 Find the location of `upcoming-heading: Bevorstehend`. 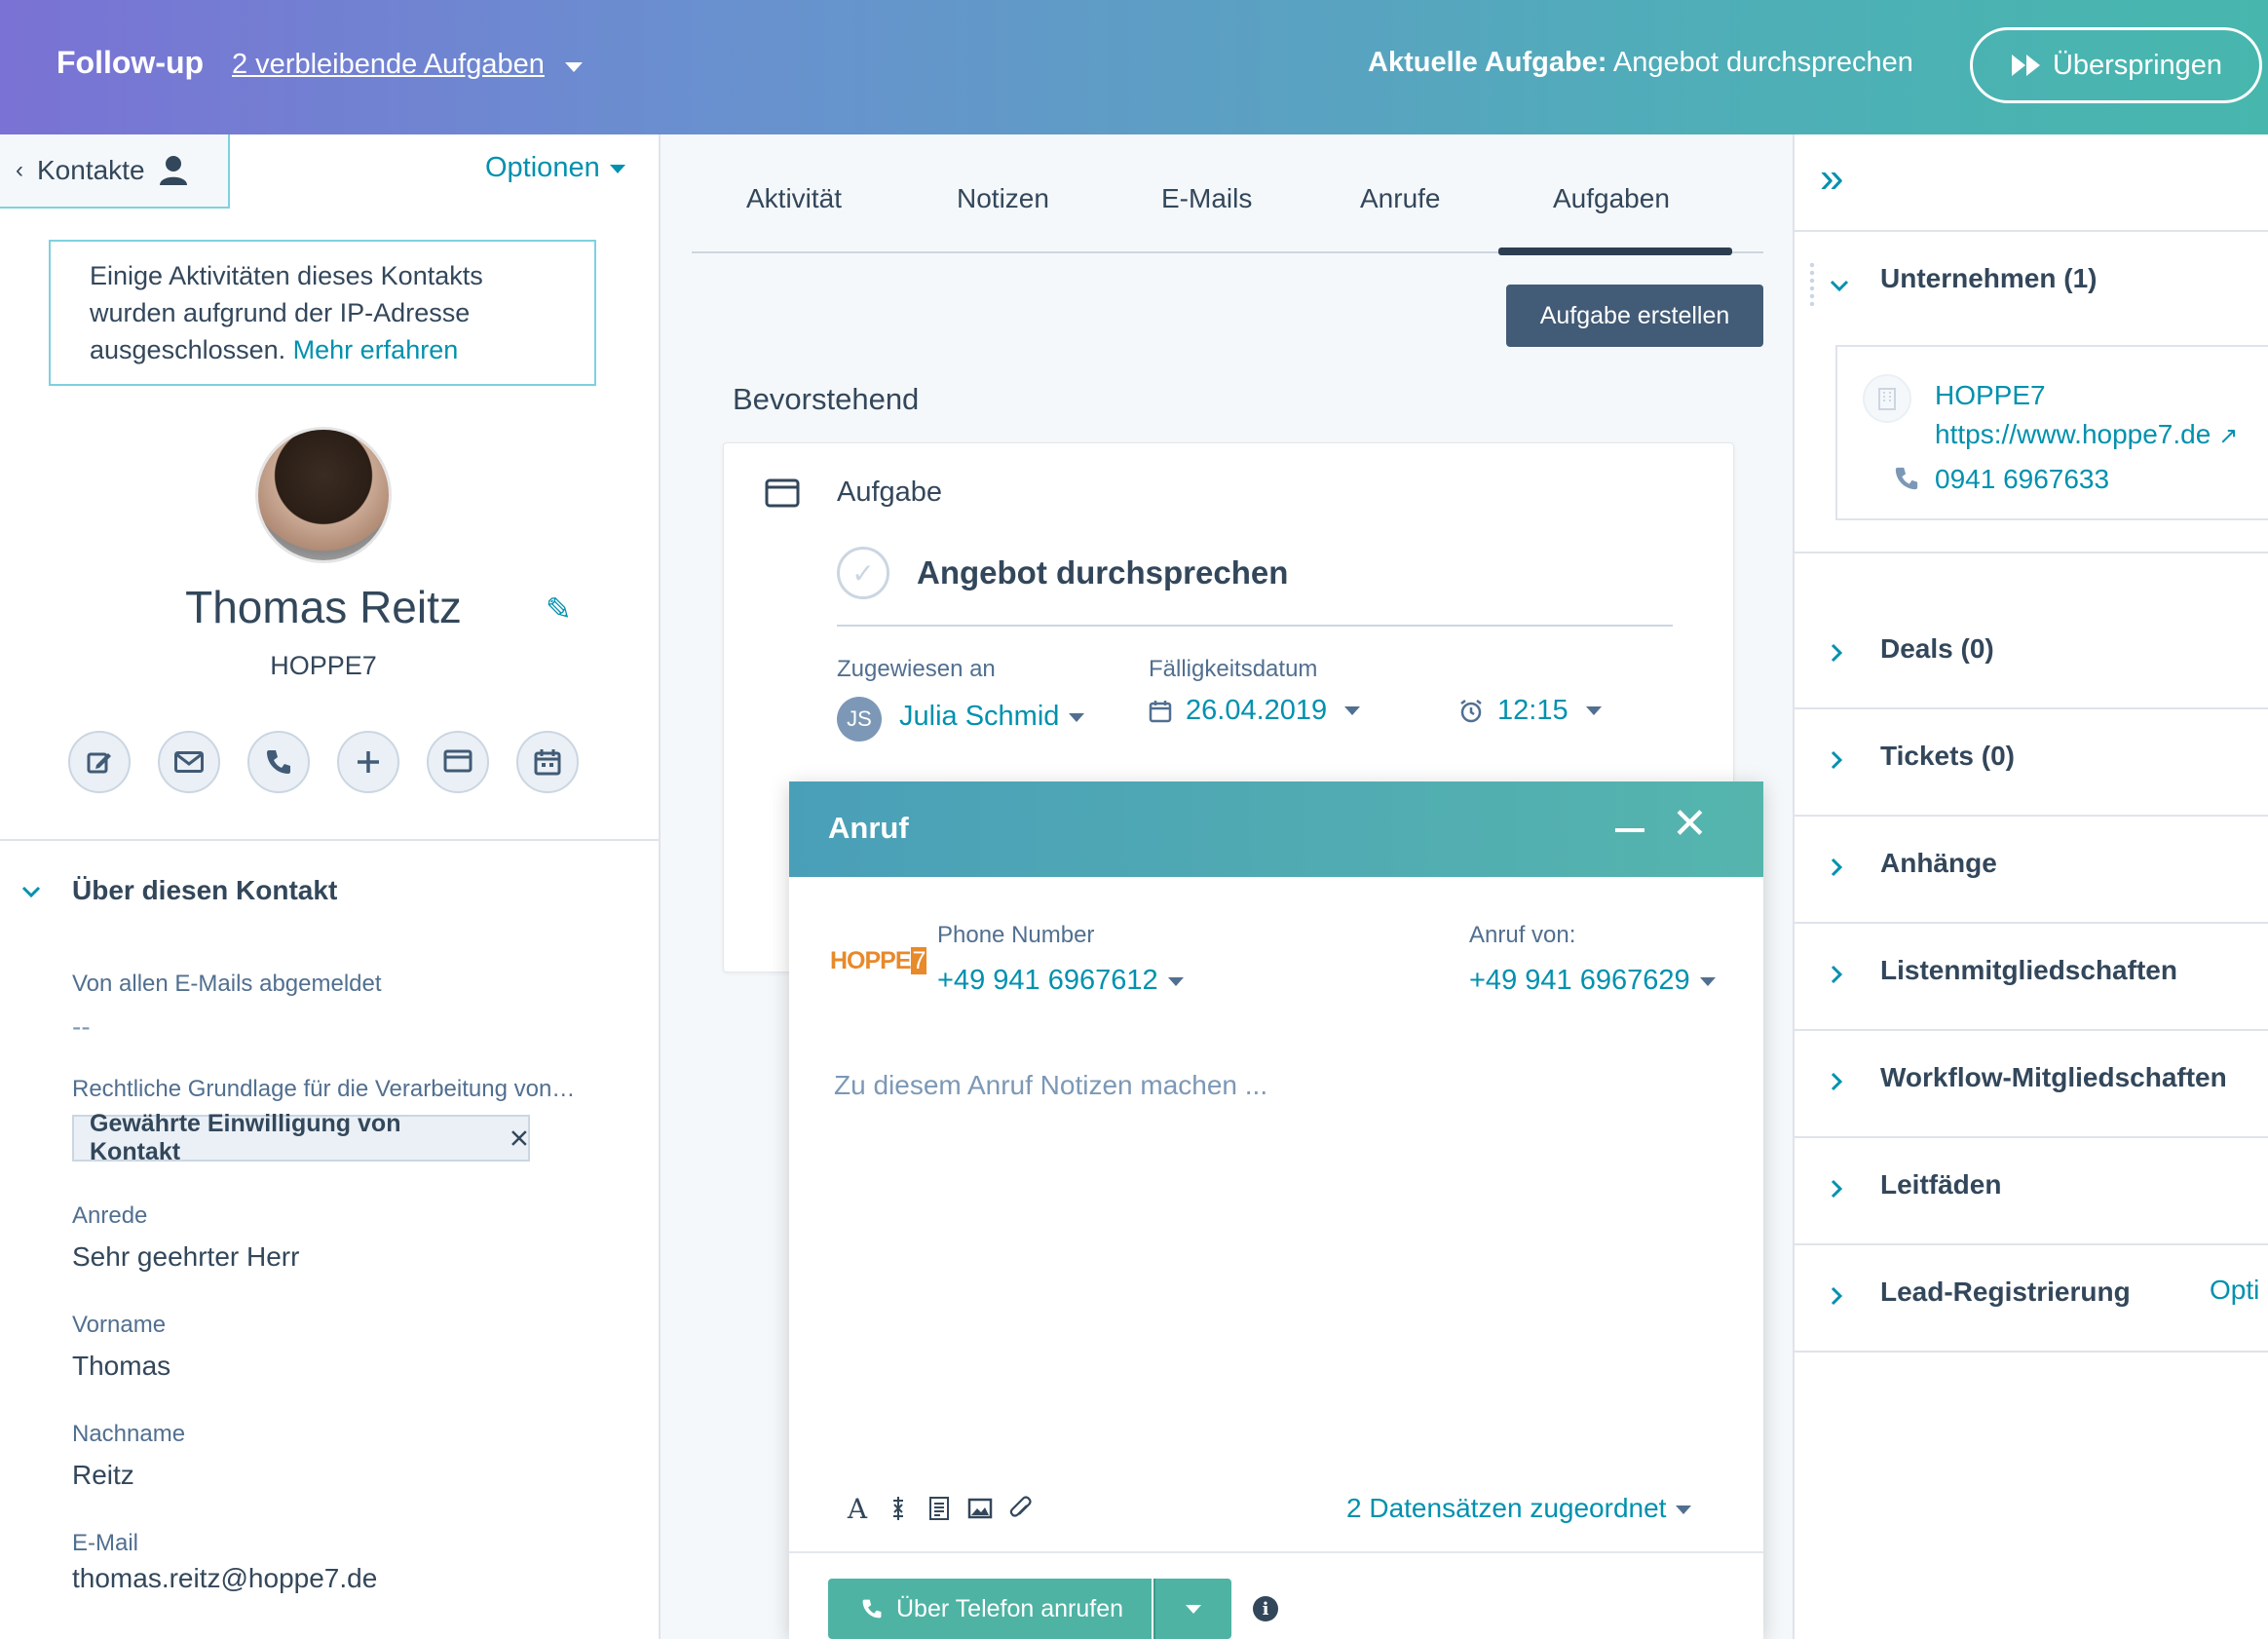

upcoming-heading: Bevorstehend is located at coordinates (826, 399).